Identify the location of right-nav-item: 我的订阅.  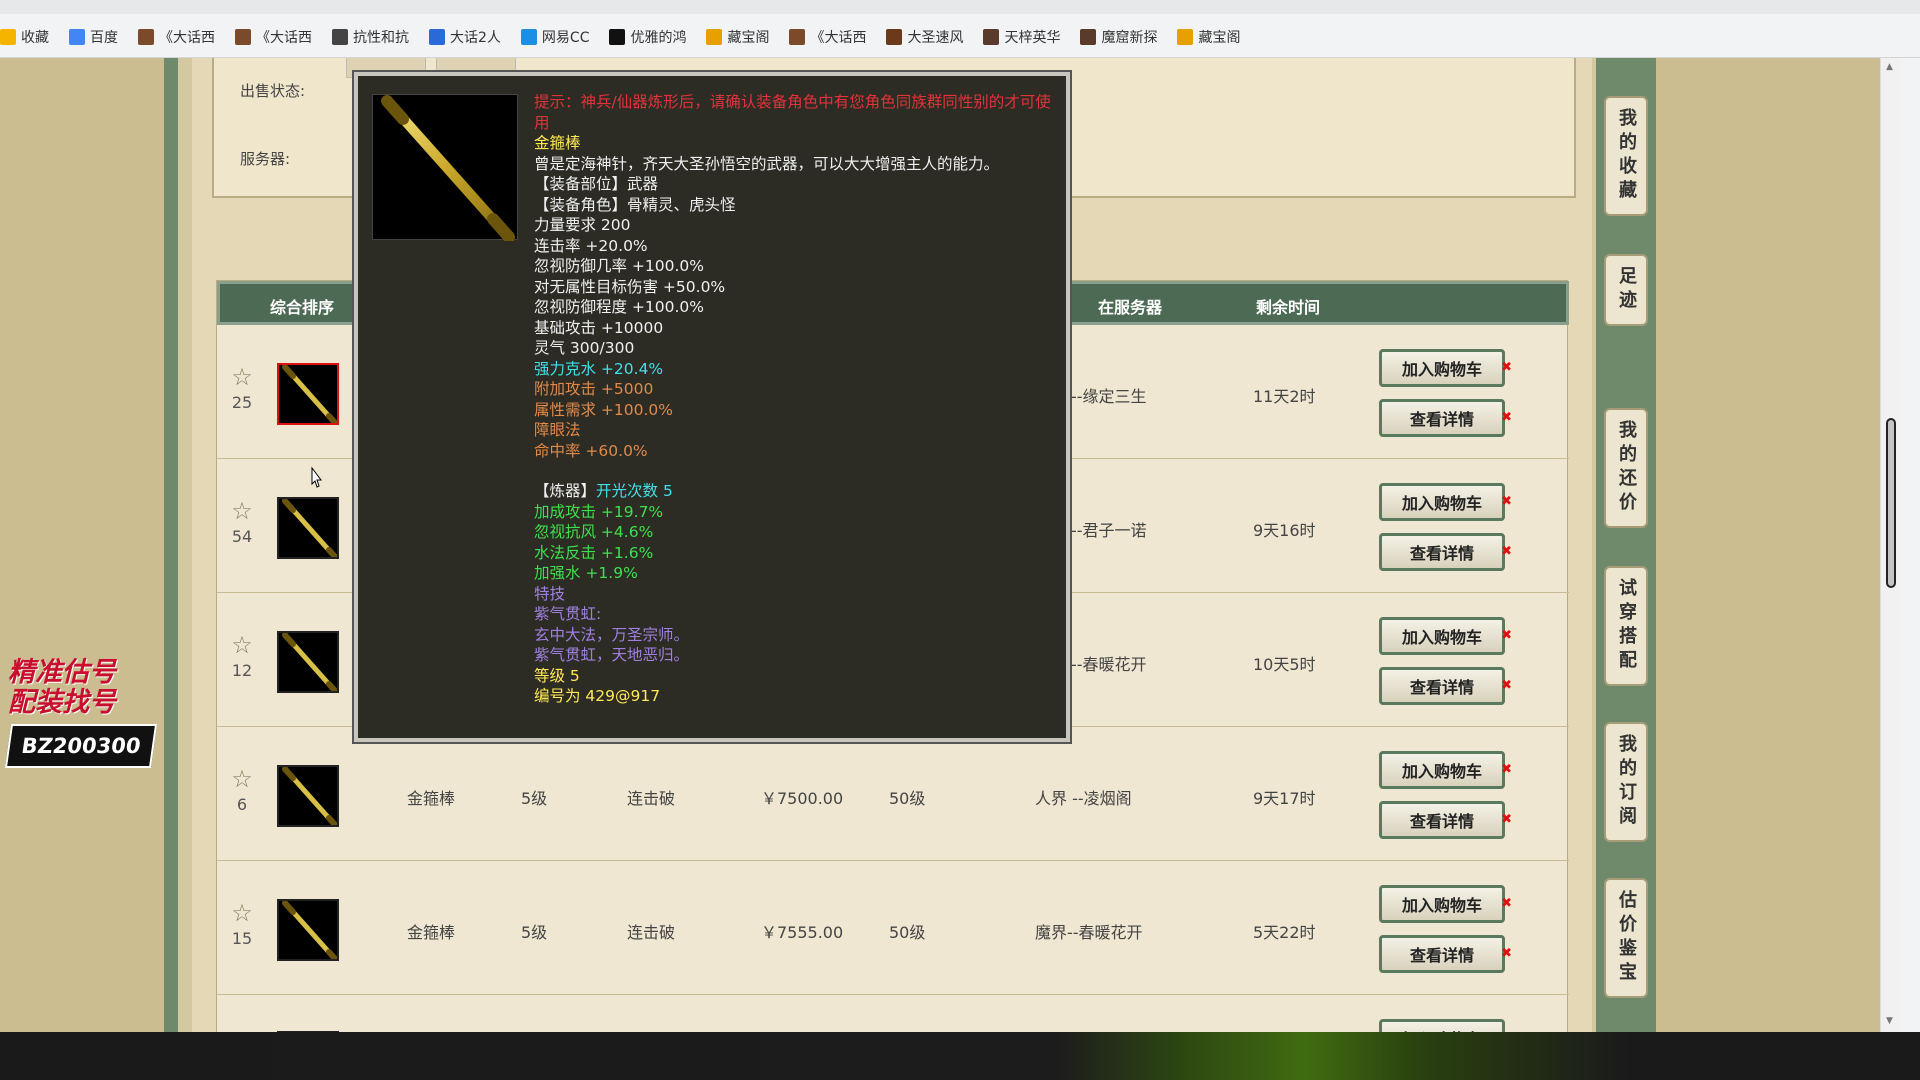
(1626, 782).